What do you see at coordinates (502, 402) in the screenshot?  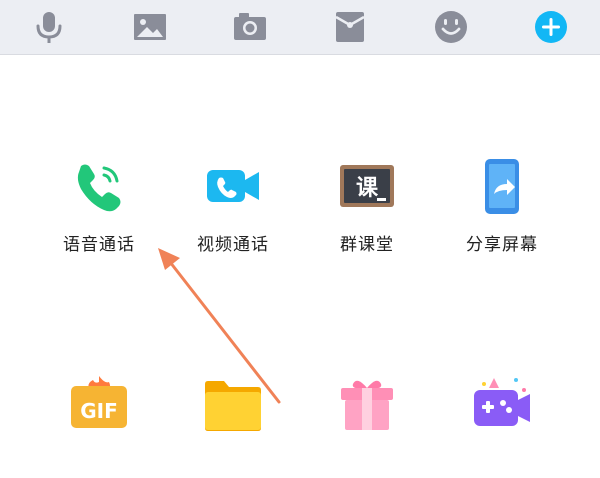 I see `game-icon` at bounding box center [502, 402].